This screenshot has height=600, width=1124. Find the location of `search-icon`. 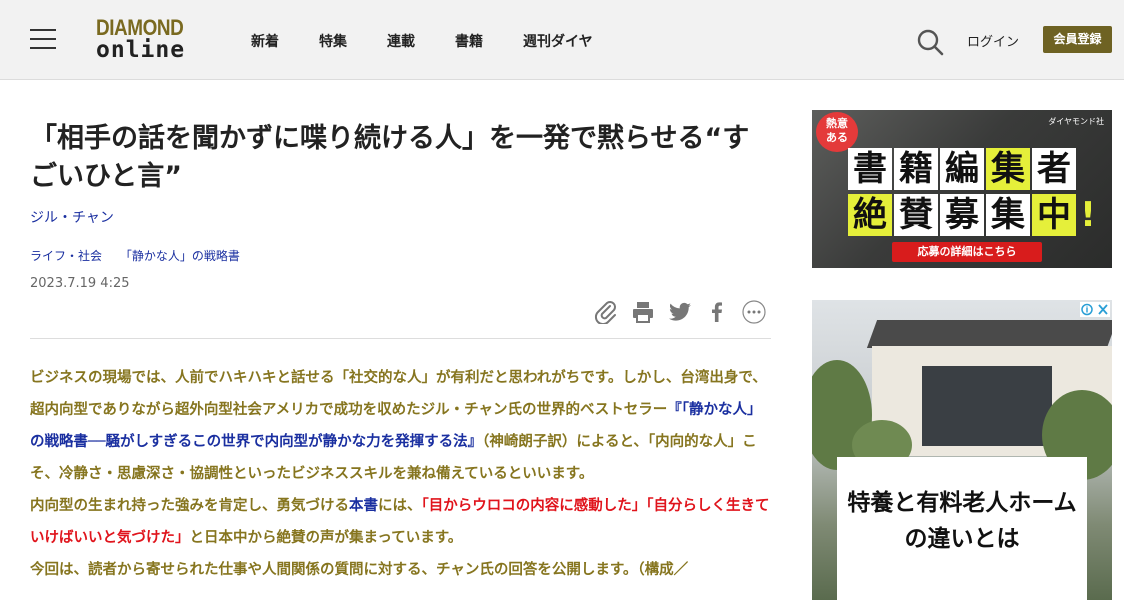

search-icon is located at coordinates (930, 42).